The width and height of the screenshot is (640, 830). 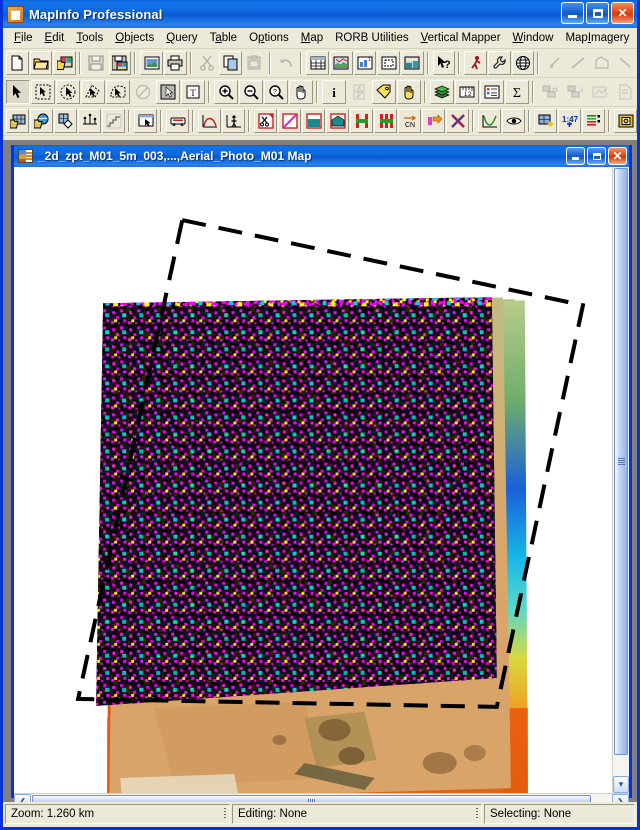 What do you see at coordinates (276, 92) in the screenshot?
I see `change-view-tool: ?` at bounding box center [276, 92].